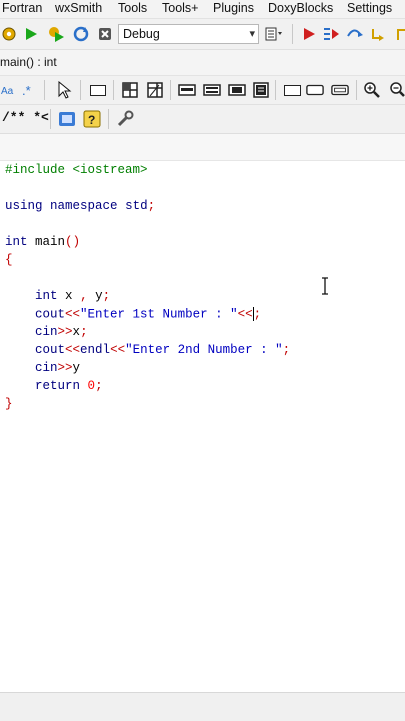 The image size is (405, 721). What do you see at coordinates (81, 34) in the screenshot?
I see `rebuild-icon` at bounding box center [81, 34].